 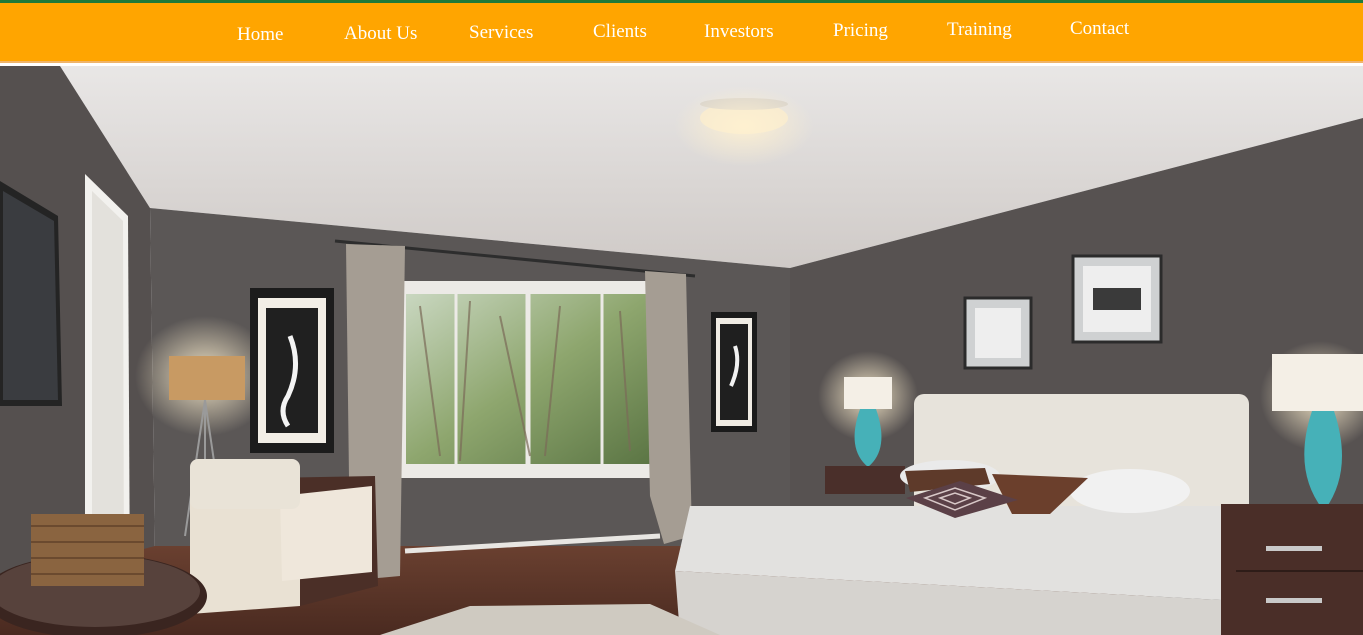 I want to click on nav-link-clients: Clients, so click(x=620, y=32).